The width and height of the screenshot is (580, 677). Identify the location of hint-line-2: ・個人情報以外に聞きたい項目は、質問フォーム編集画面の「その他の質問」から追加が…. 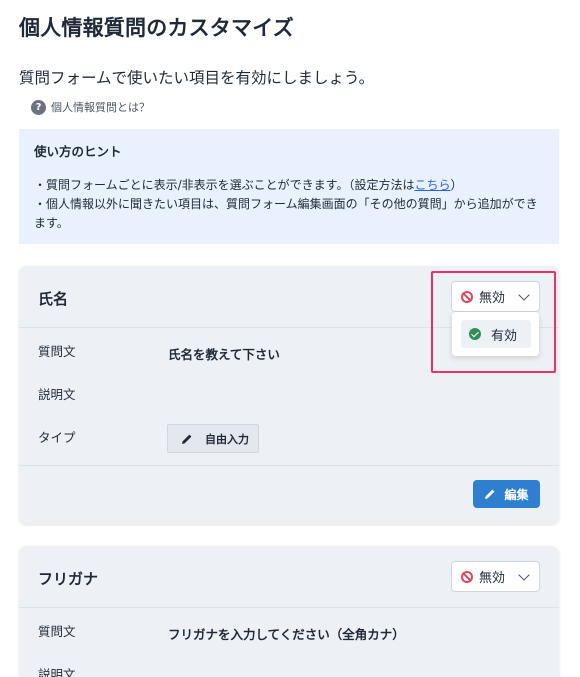
(286, 213).